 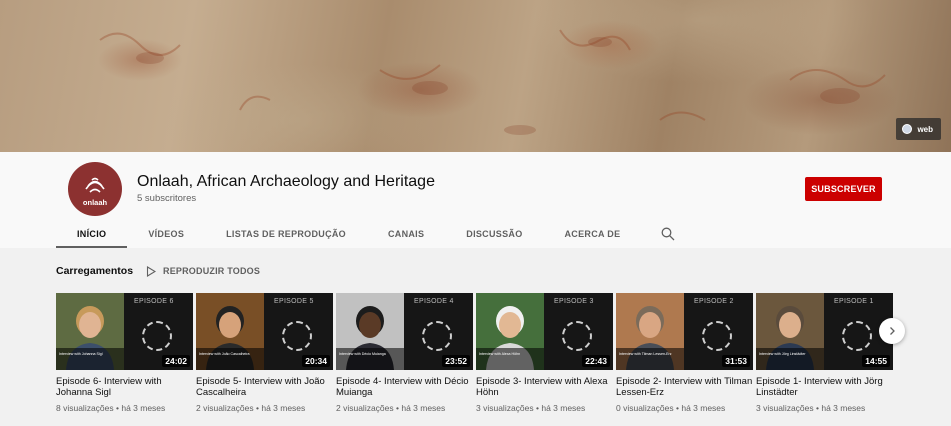 I want to click on search-icon, so click(x=668, y=234).